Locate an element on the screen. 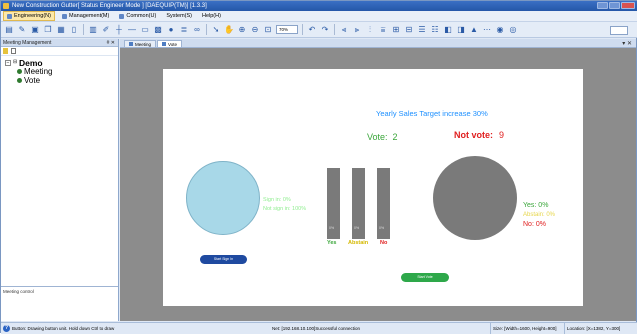 The height and width of the screenshot is (334, 637). start-sign-in-button: Start Sign In is located at coordinates (223, 259).